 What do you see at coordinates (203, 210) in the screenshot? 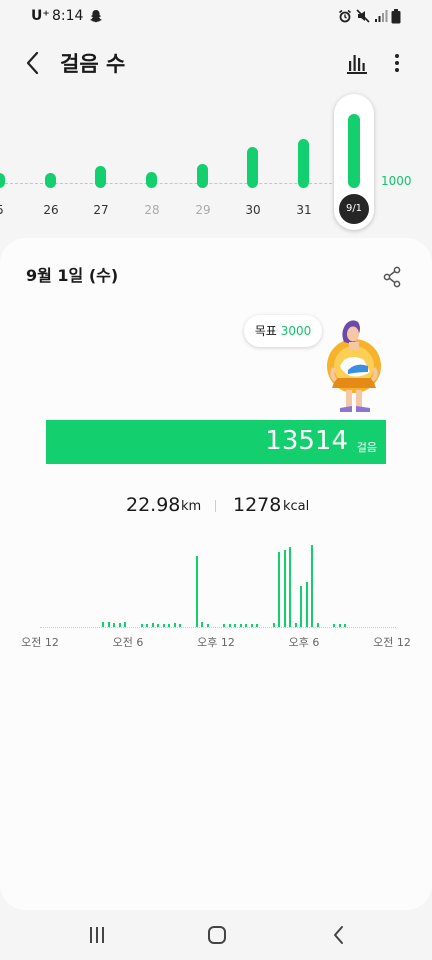
I see `day-label-29: 29` at bounding box center [203, 210].